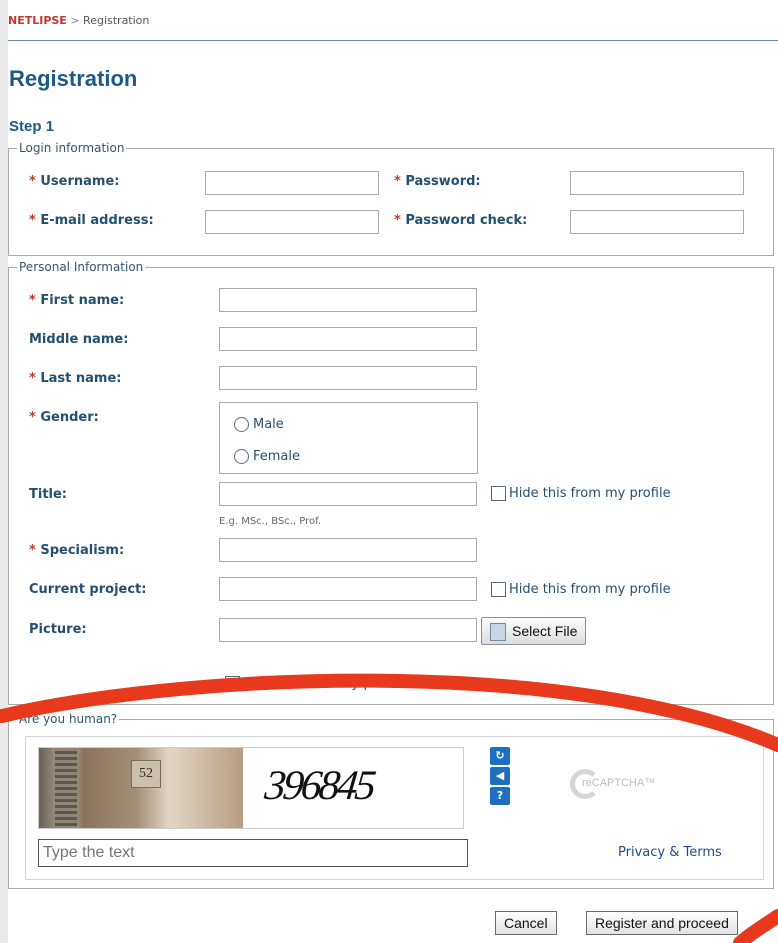  Describe the element at coordinates (581, 493) in the screenshot. I see `hide-title-checkbox-row: Hide this from my profile` at that location.